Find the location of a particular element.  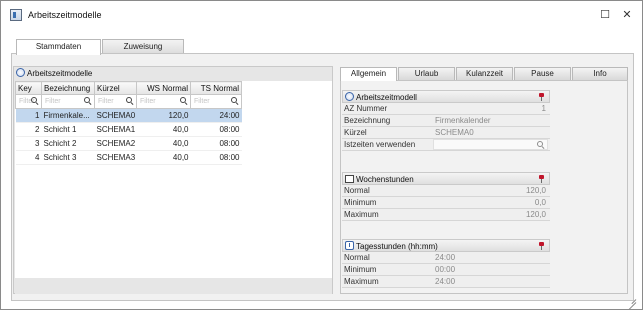

tab-label: Urlaub is located at coordinates (426, 73).